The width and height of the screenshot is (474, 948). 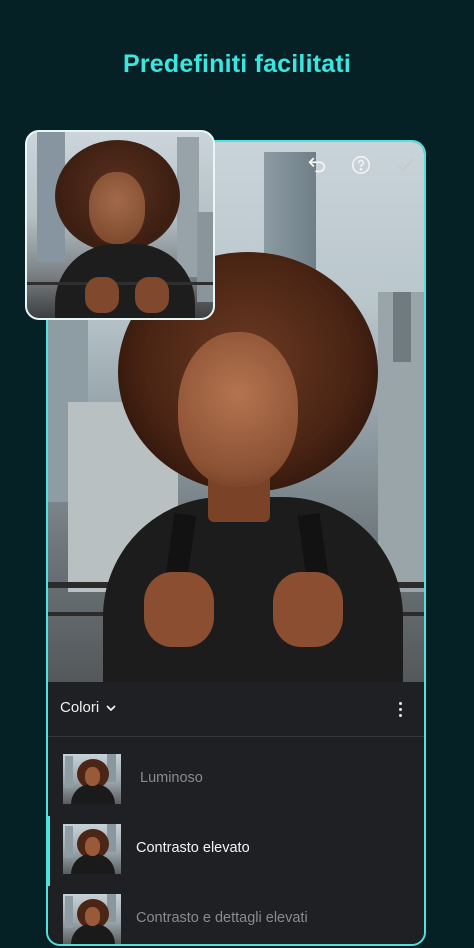 What do you see at coordinates (236, 781) in the screenshot?
I see `preset-item-luminoso: Luminoso` at bounding box center [236, 781].